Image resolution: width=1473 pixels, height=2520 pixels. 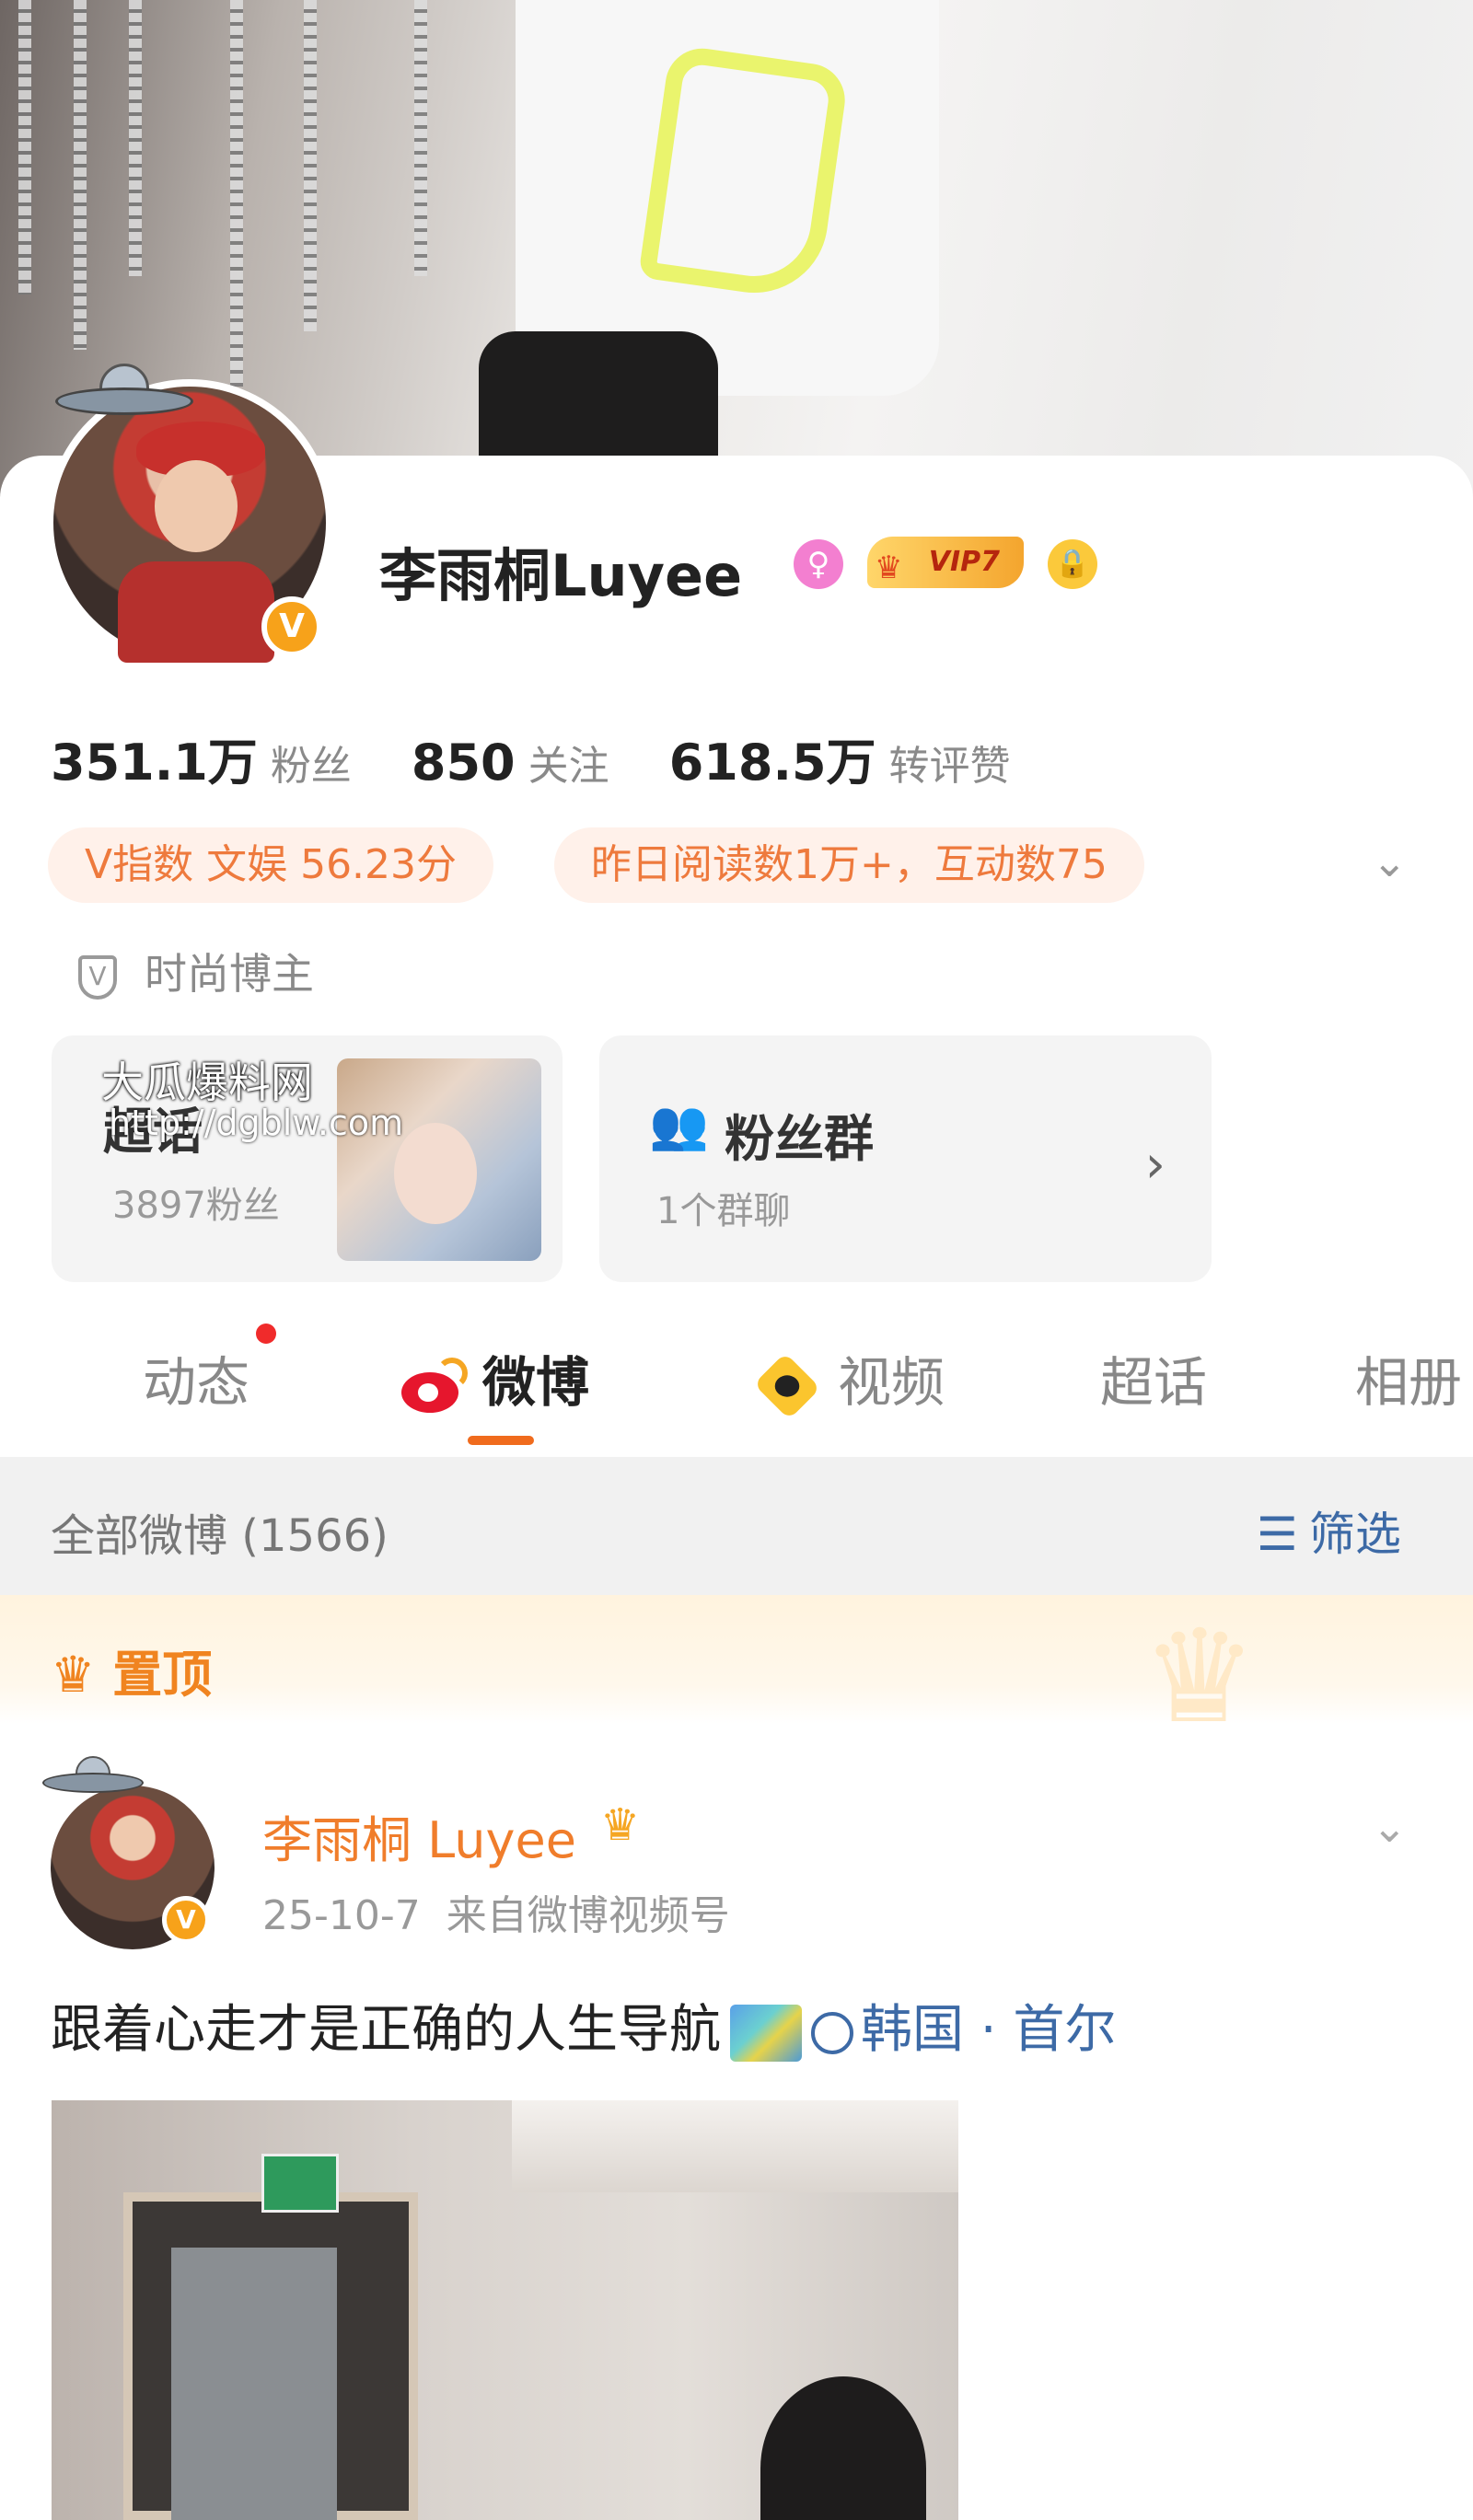 I want to click on weibo-filter-bar: 全部微博 (1566) ☰ 筛选, so click(x=736, y=1526).